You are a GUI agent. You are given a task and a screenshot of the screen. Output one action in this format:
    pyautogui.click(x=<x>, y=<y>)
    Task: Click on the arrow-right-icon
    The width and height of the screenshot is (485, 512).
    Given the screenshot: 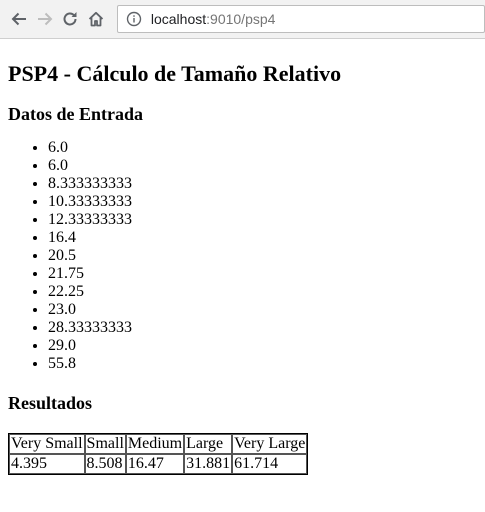 What is the action you would take?
    pyautogui.click(x=44, y=19)
    